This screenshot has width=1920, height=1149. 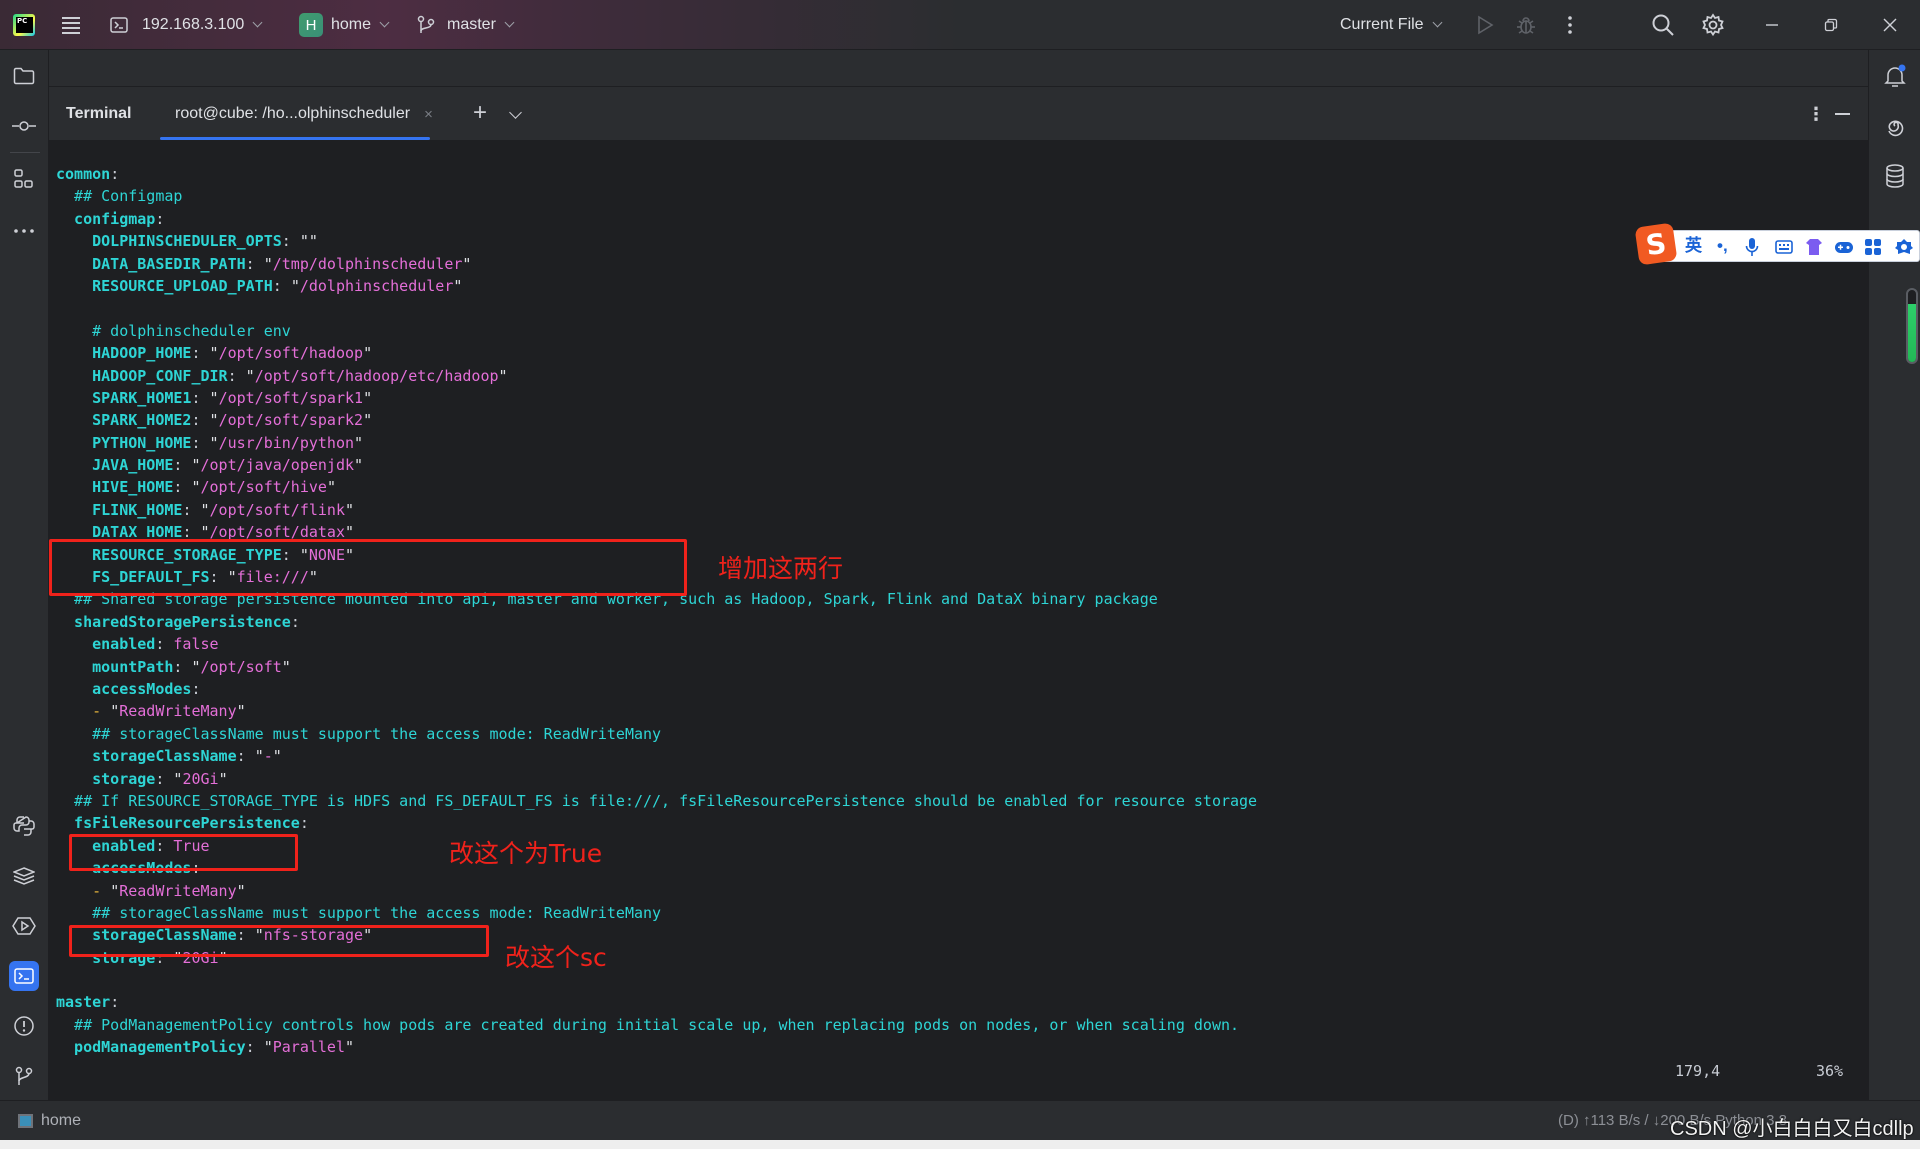 What do you see at coordinates (279, 941) in the screenshot?
I see `annotation-box-storageclass` at bounding box center [279, 941].